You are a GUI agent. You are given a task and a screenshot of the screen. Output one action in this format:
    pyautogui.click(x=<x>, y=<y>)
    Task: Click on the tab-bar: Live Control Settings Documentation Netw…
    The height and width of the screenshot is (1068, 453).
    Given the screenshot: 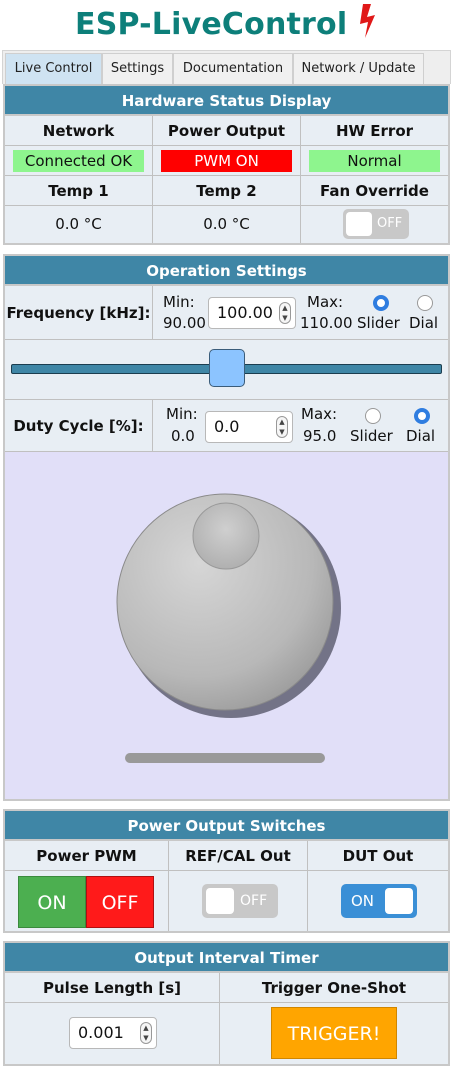 What is the action you would take?
    pyautogui.click(x=226, y=67)
    